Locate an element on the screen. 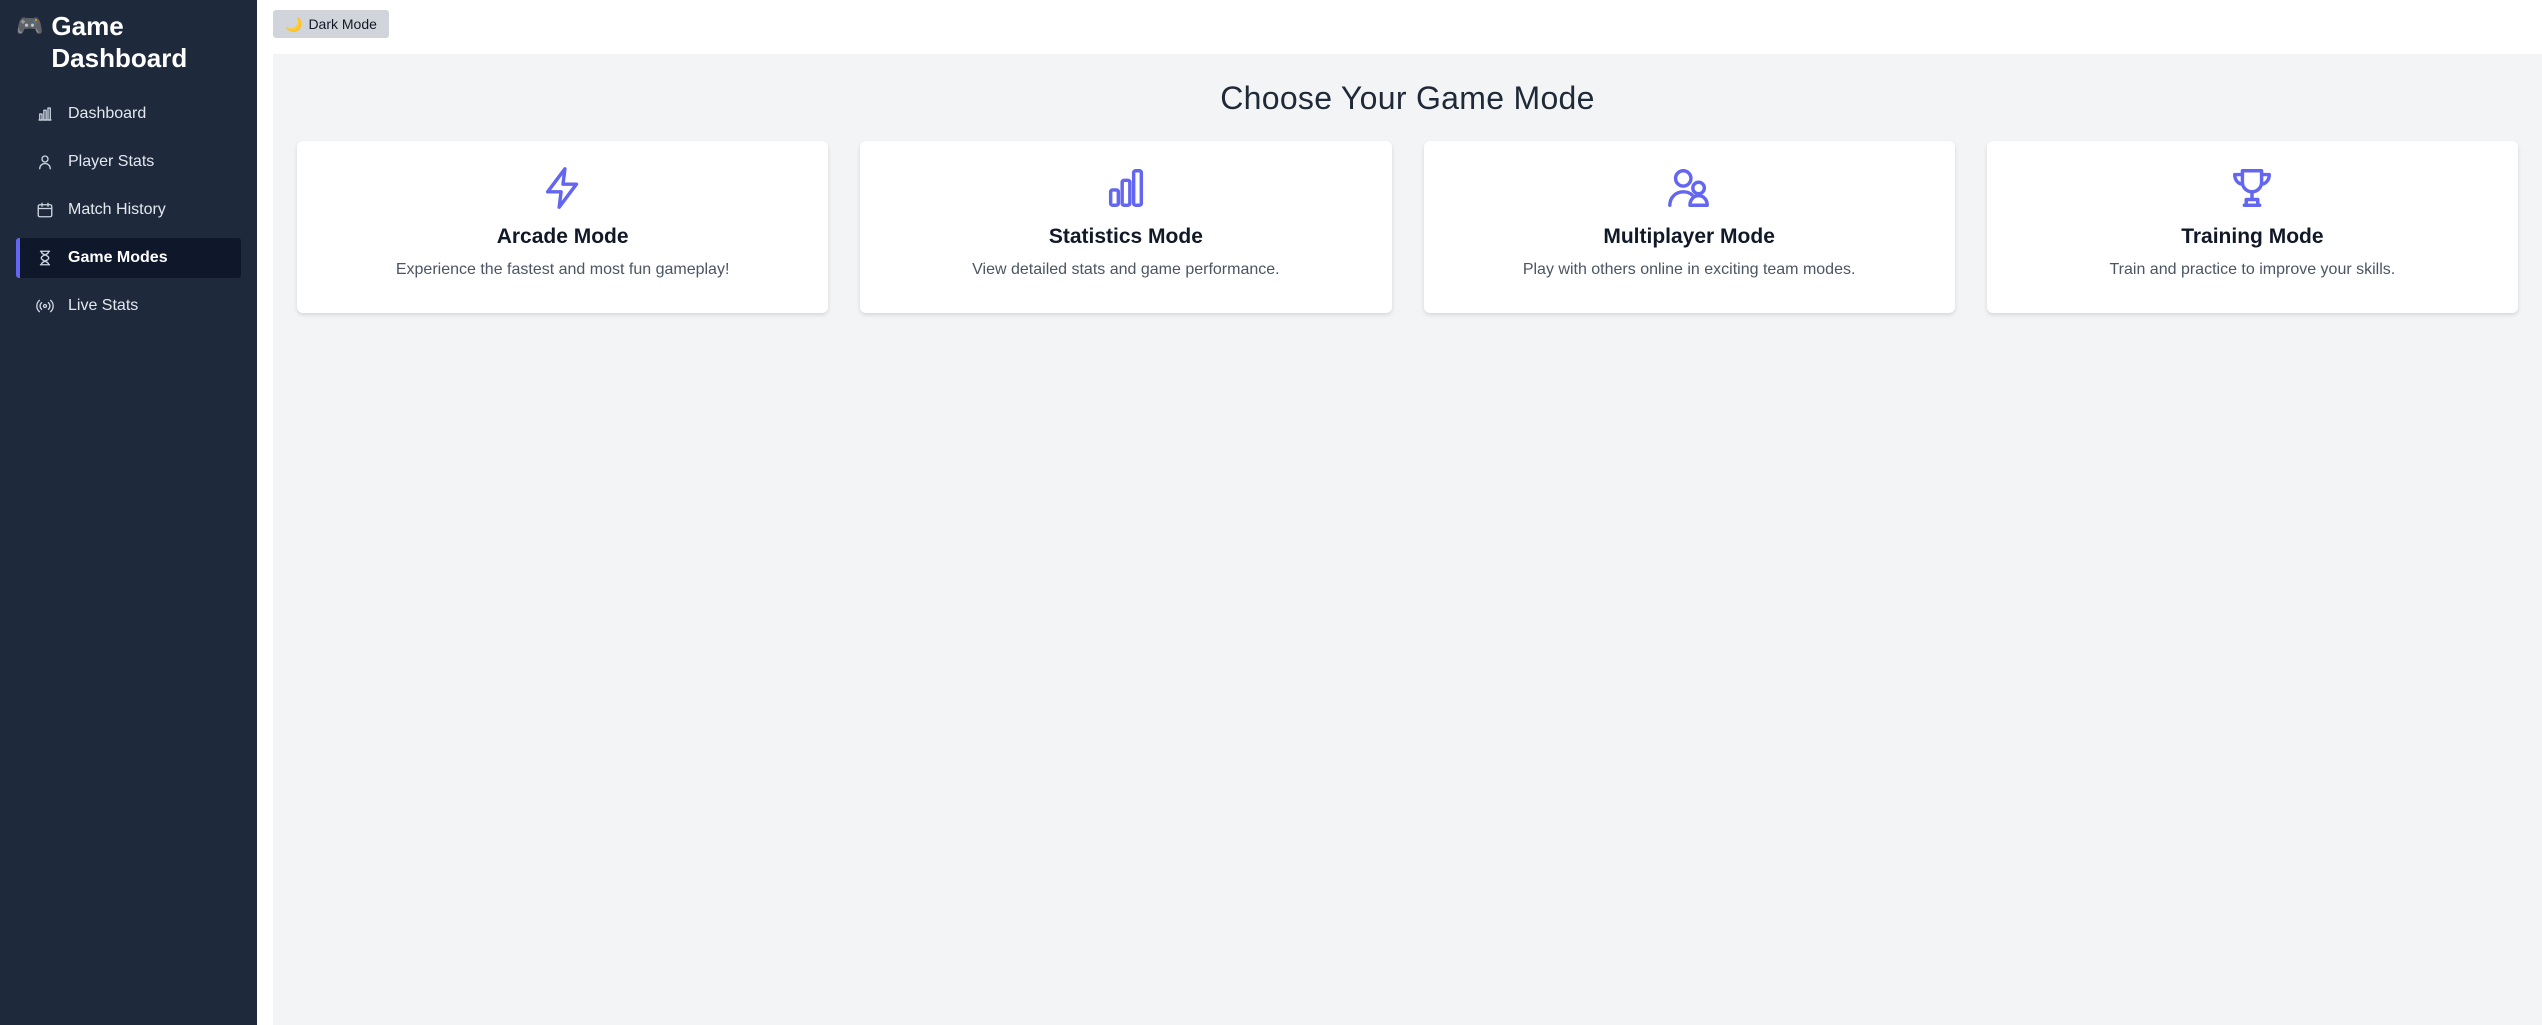 This screenshot has height=1025, width=2542. dark-mode-button: 🌙 Dark Mode is located at coordinates (331, 24).